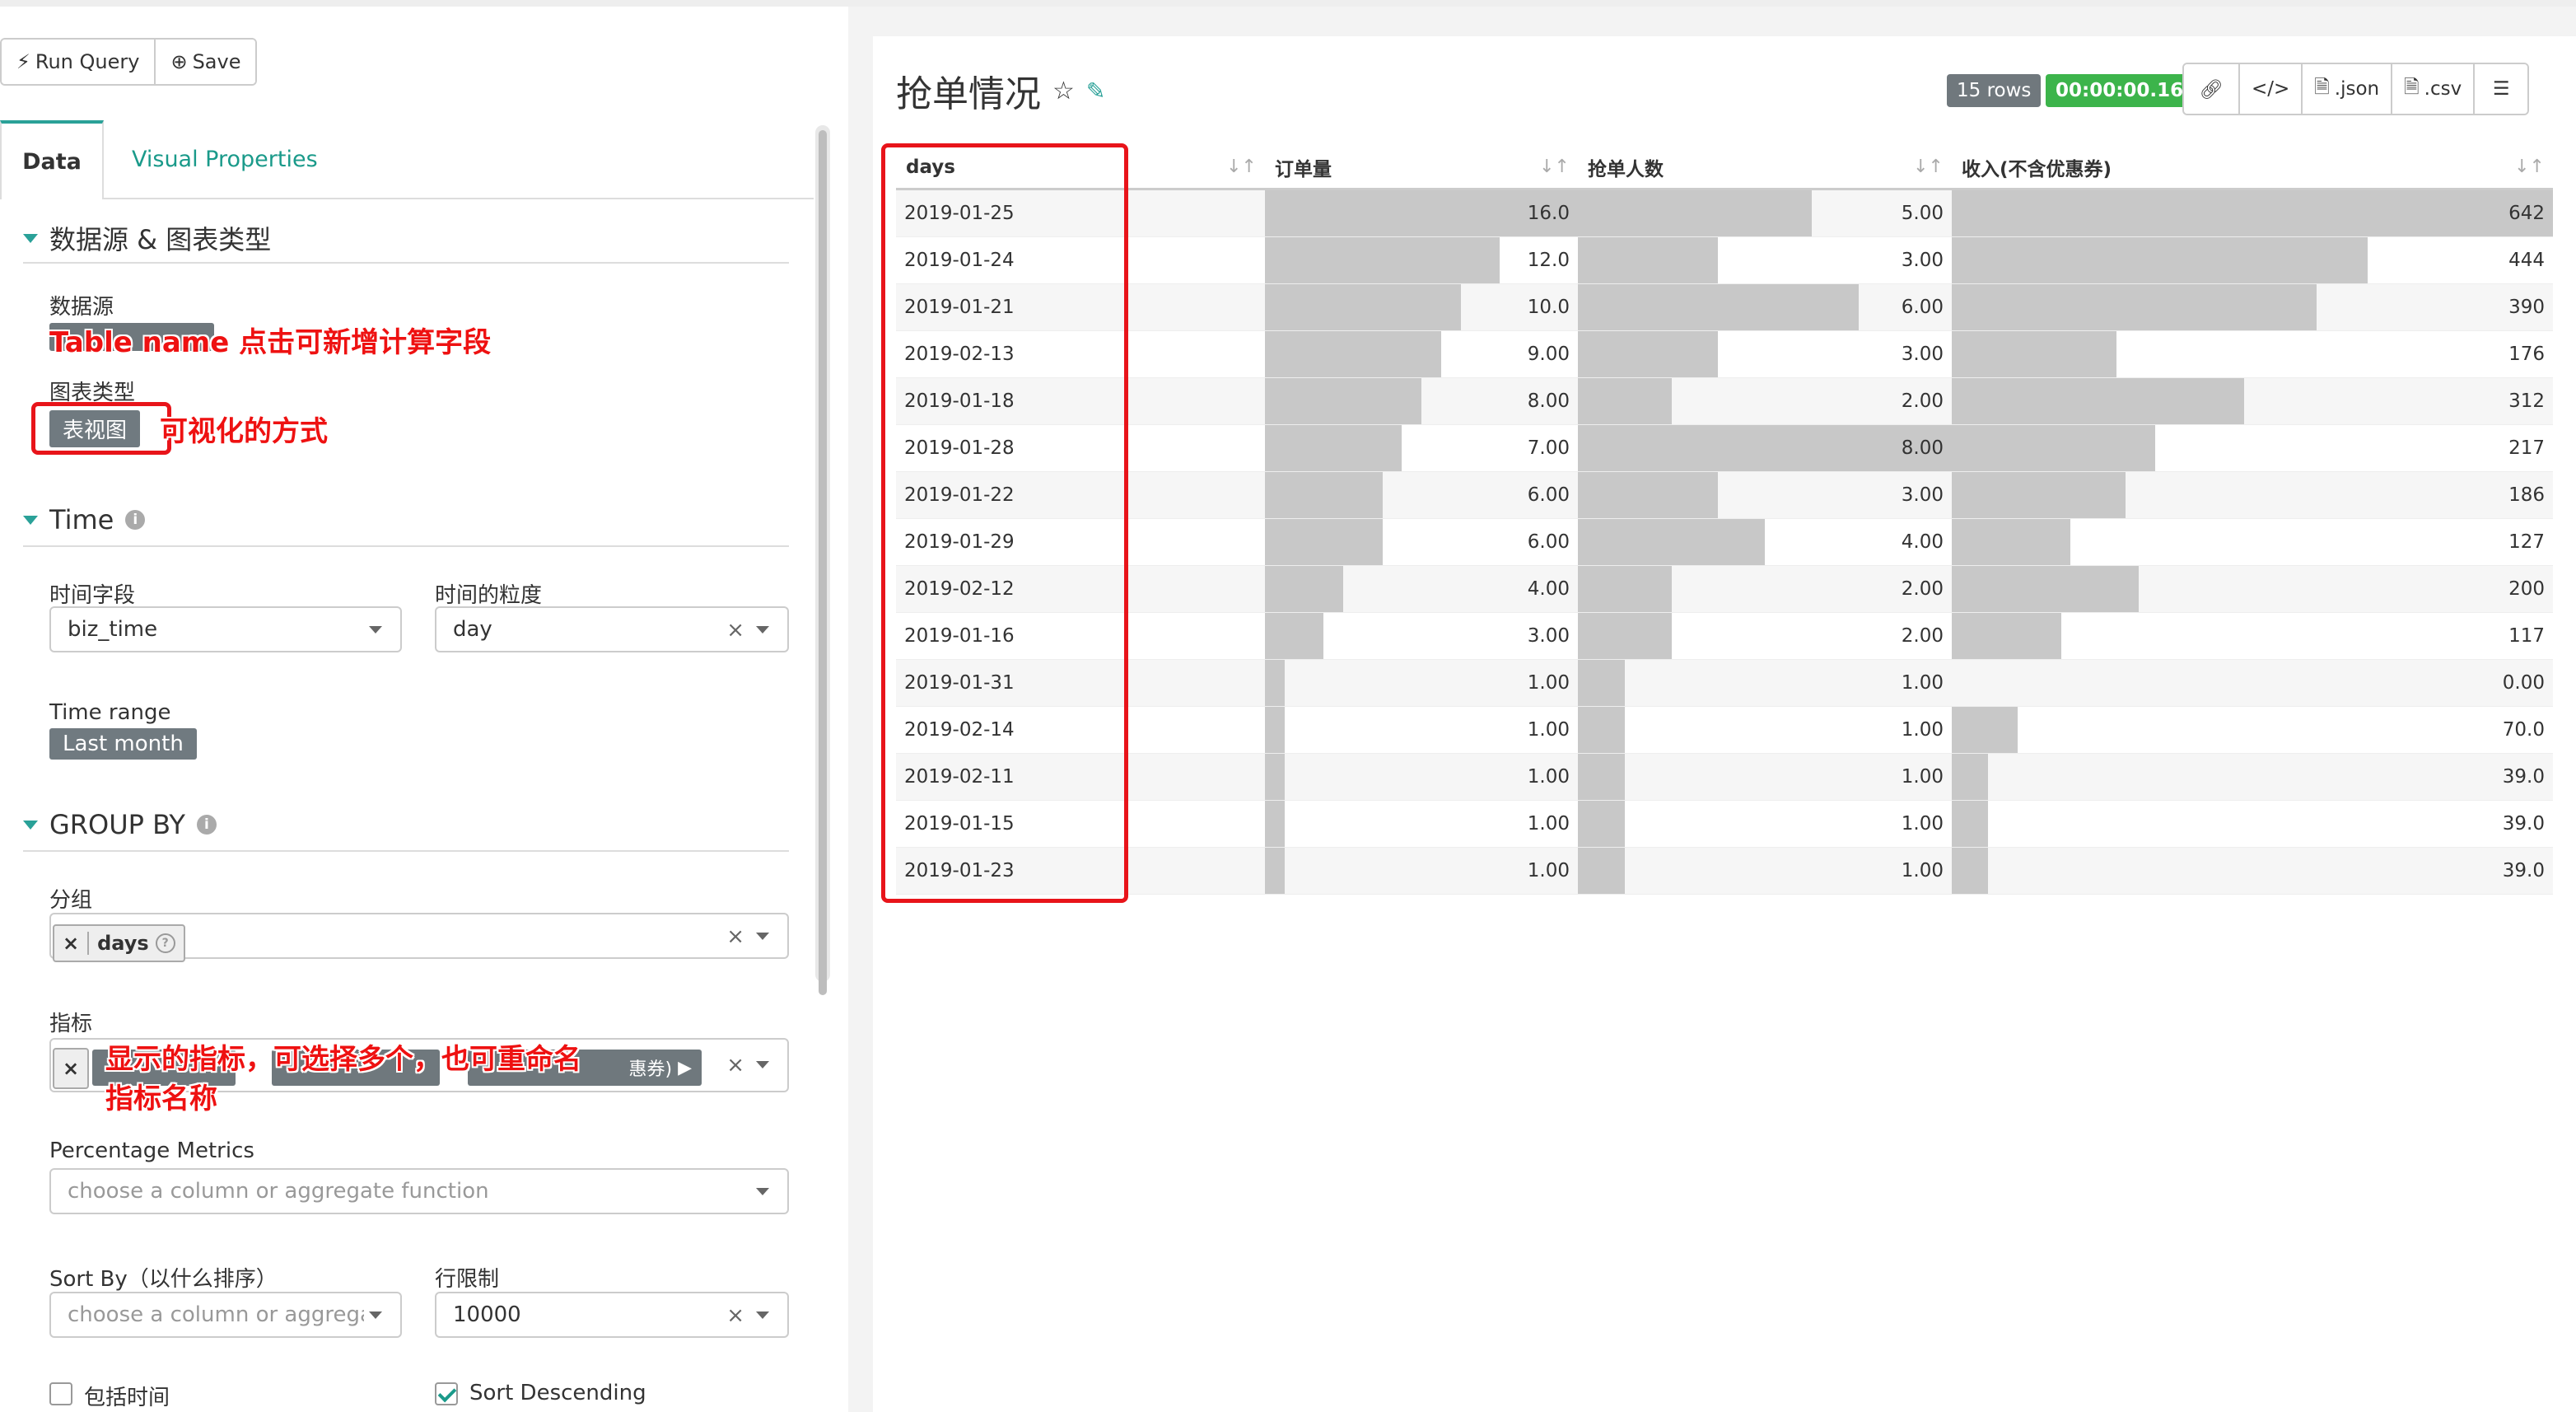 This screenshot has width=2576, height=1412. I want to click on time-grain-label: 时间的粒度, so click(489, 595).